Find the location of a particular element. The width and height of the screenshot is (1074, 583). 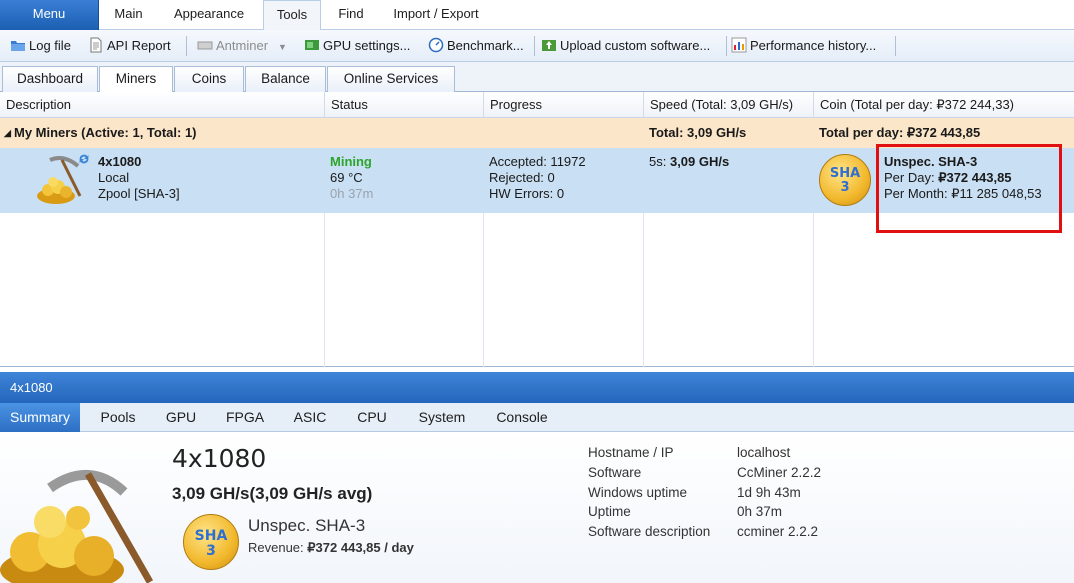

info-label-software: Software is located at coordinates (615, 472).